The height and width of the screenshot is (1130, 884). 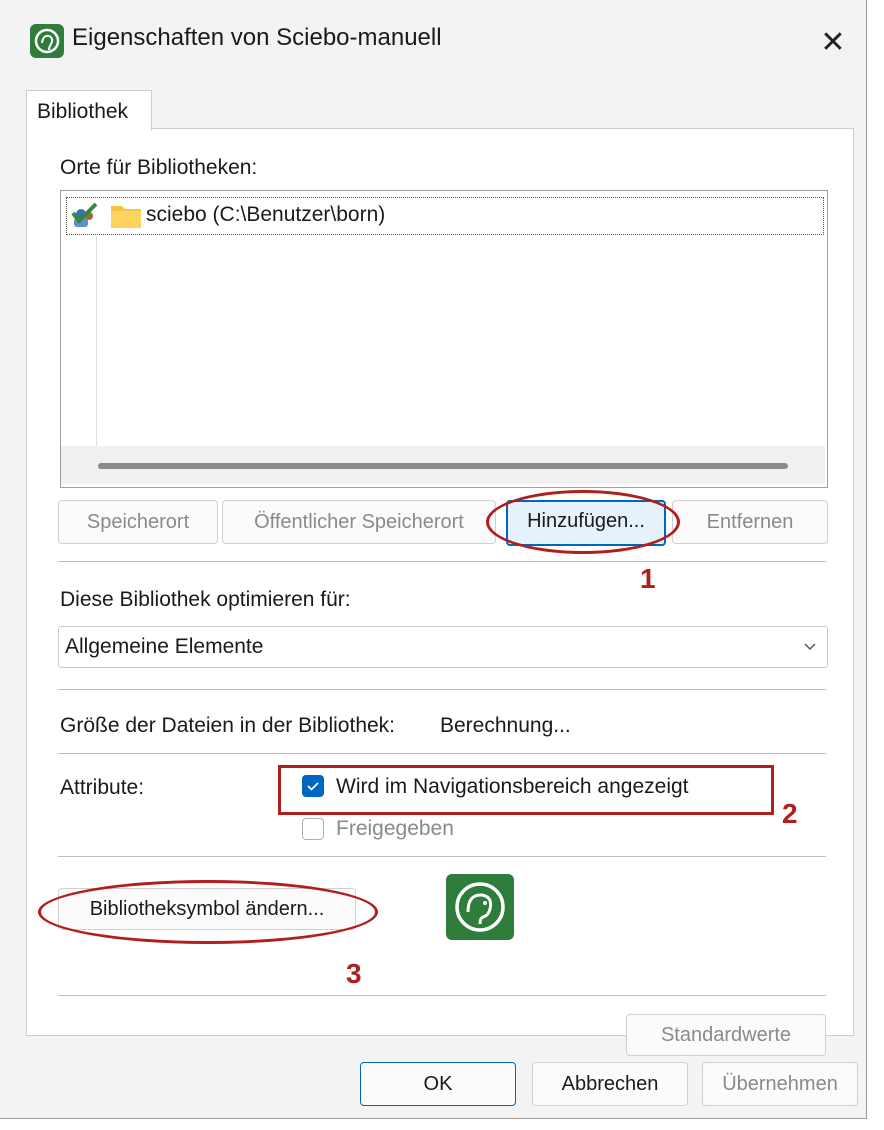 What do you see at coordinates (780, 1084) in the screenshot?
I see `apply-button: Übernehmen` at bounding box center [780, 1084].